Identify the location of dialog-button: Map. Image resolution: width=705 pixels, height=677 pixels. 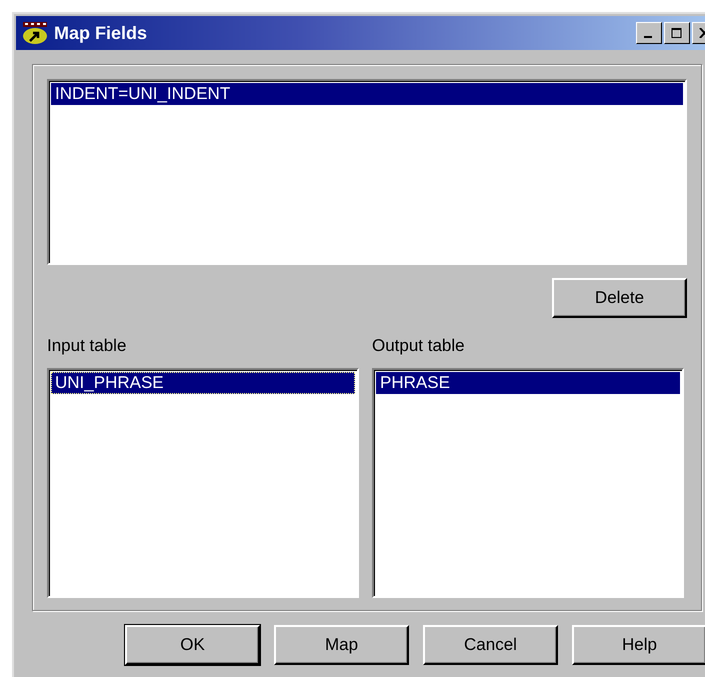
(341, 645).